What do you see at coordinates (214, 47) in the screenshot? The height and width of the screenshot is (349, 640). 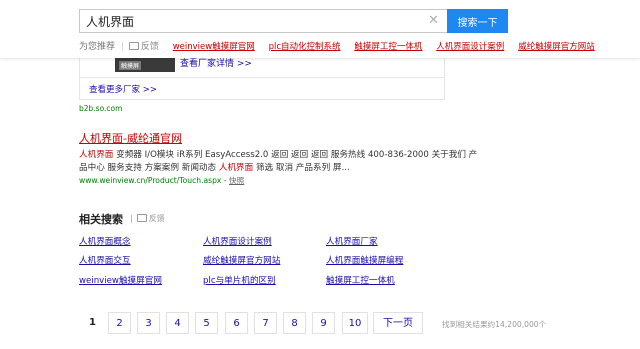 I see `recommend-link: weinview触摸屏官网` at bounding box center [214, 47].